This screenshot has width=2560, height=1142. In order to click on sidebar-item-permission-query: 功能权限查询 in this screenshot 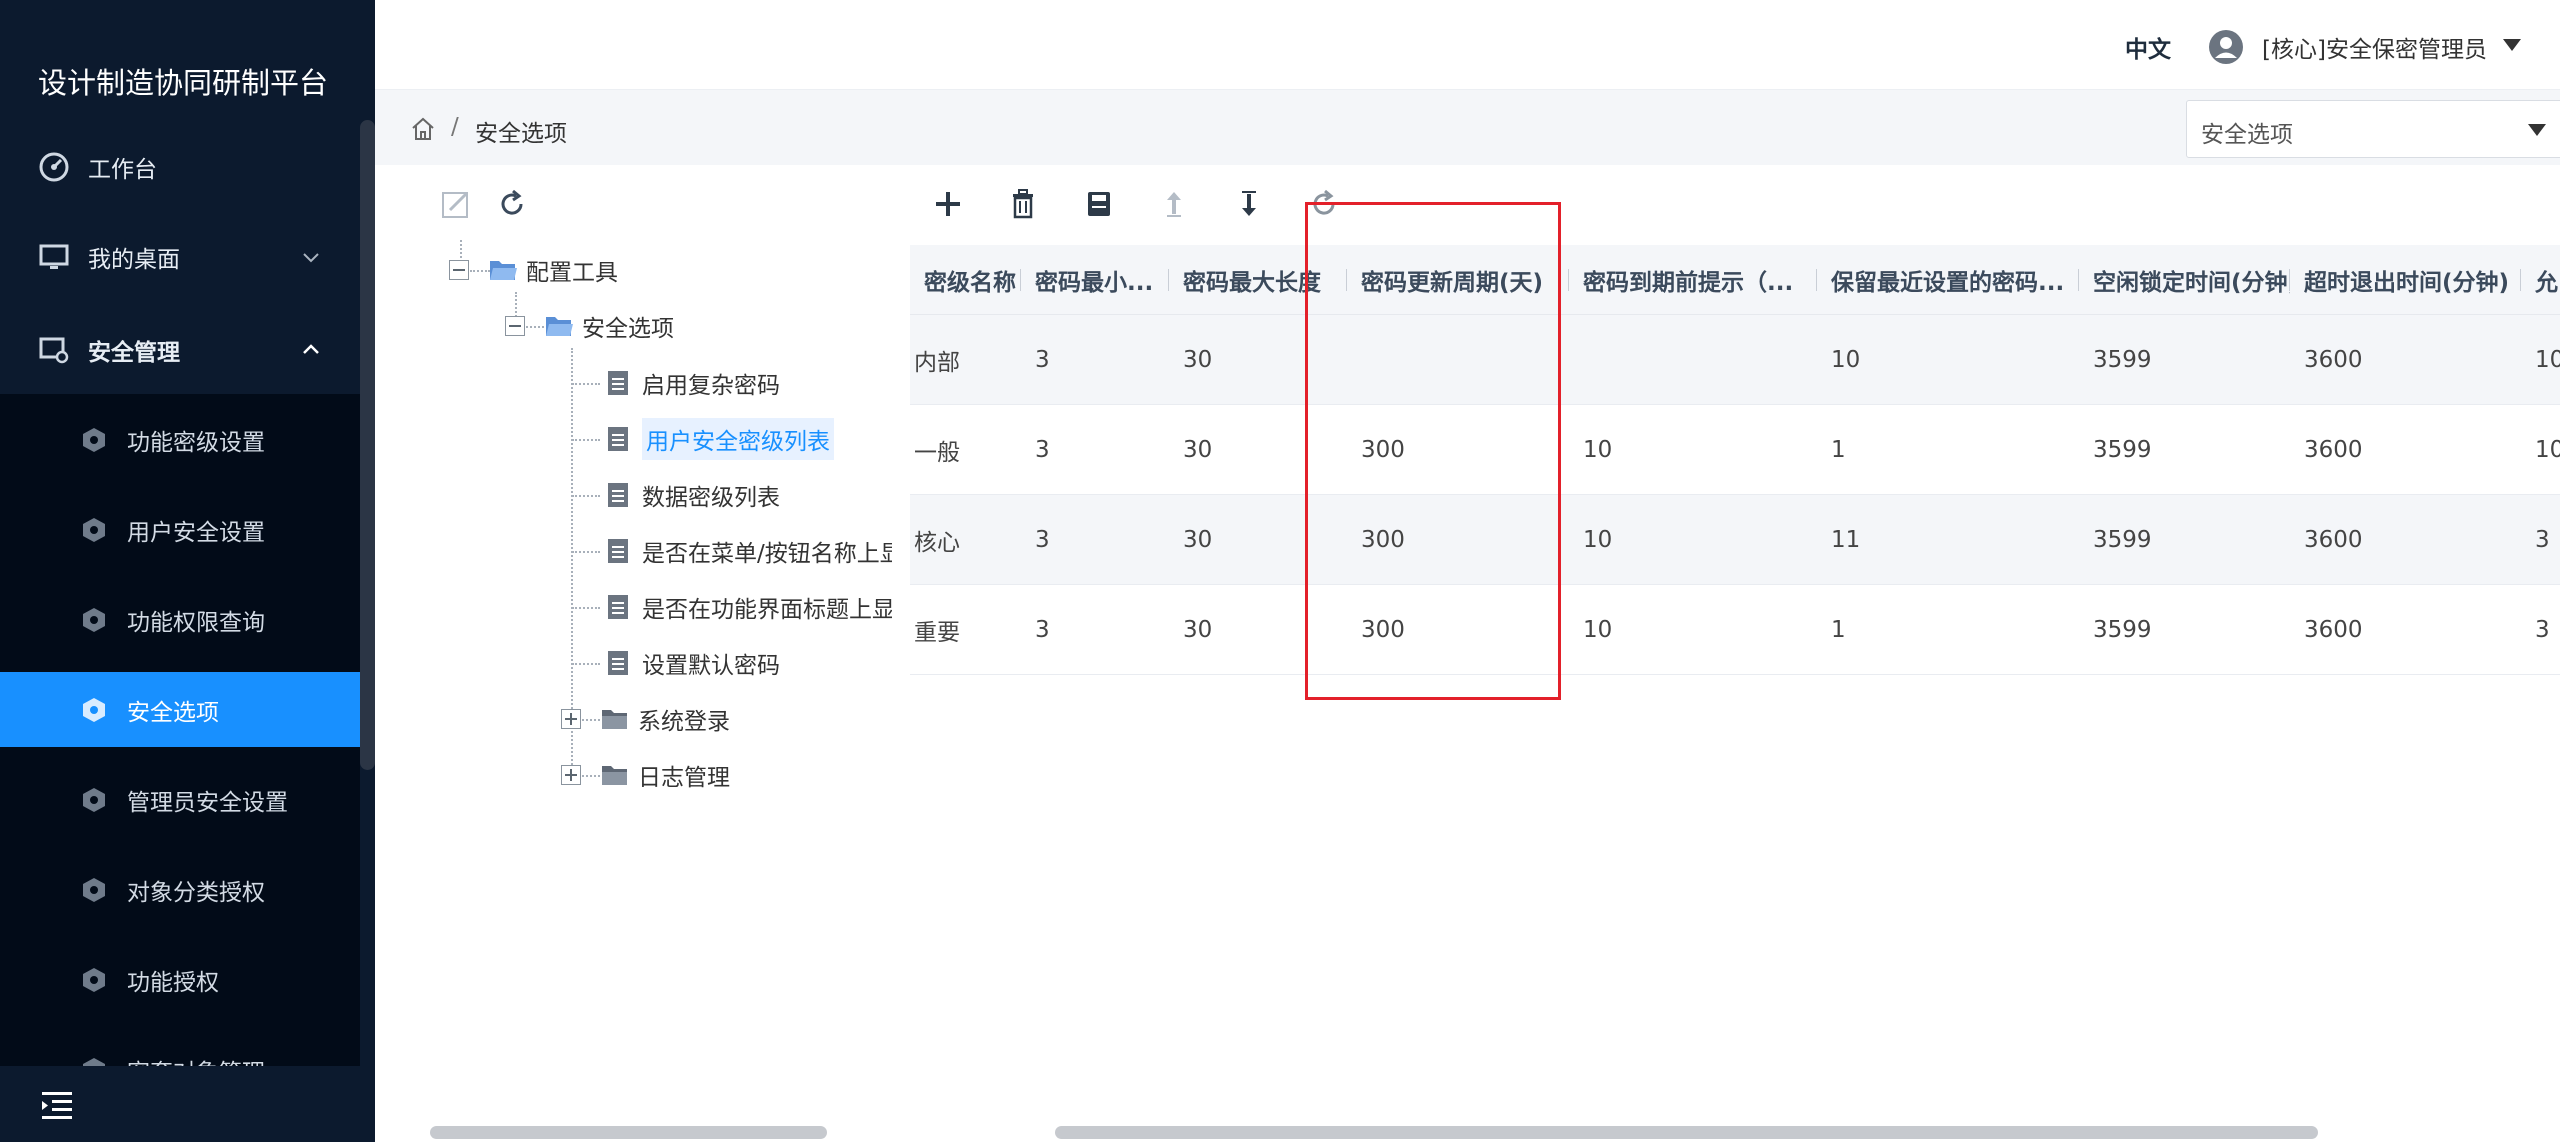, I will do `click(180, 619)`.